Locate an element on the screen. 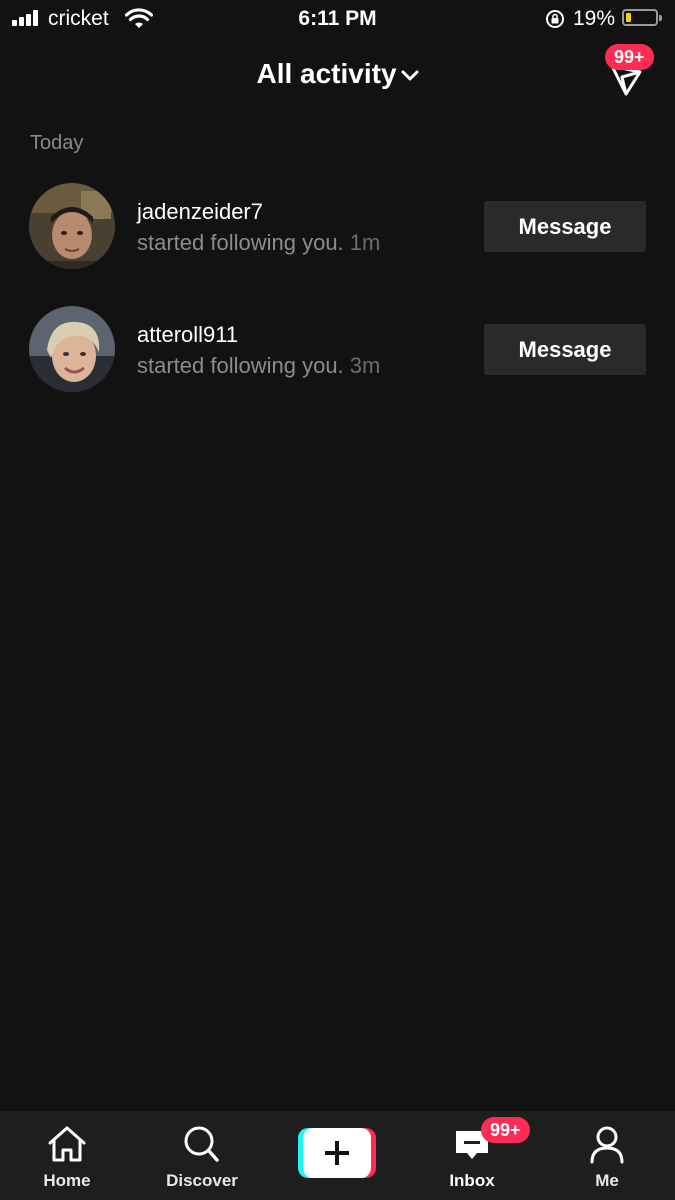 The height and width of the screenshot is (1200, 675). battery-level-fill is located at coordinates (628, 17).